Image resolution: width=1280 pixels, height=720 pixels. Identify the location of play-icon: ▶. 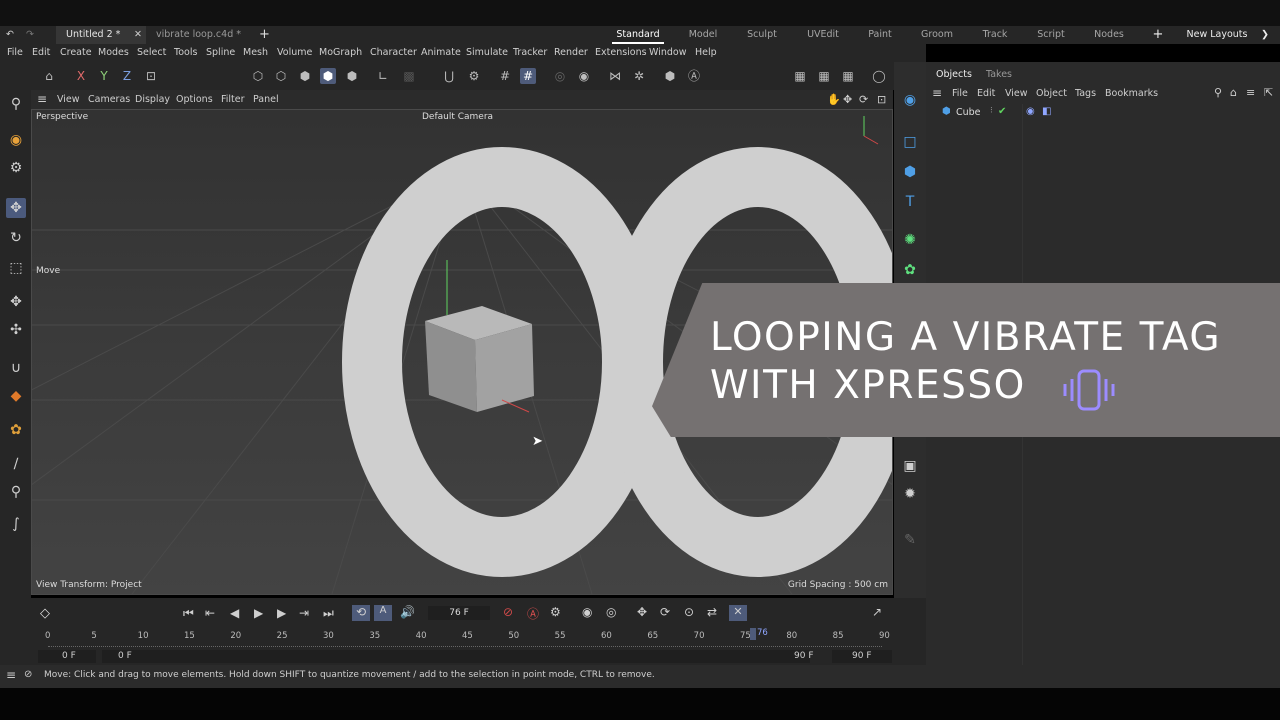
(258, 613).